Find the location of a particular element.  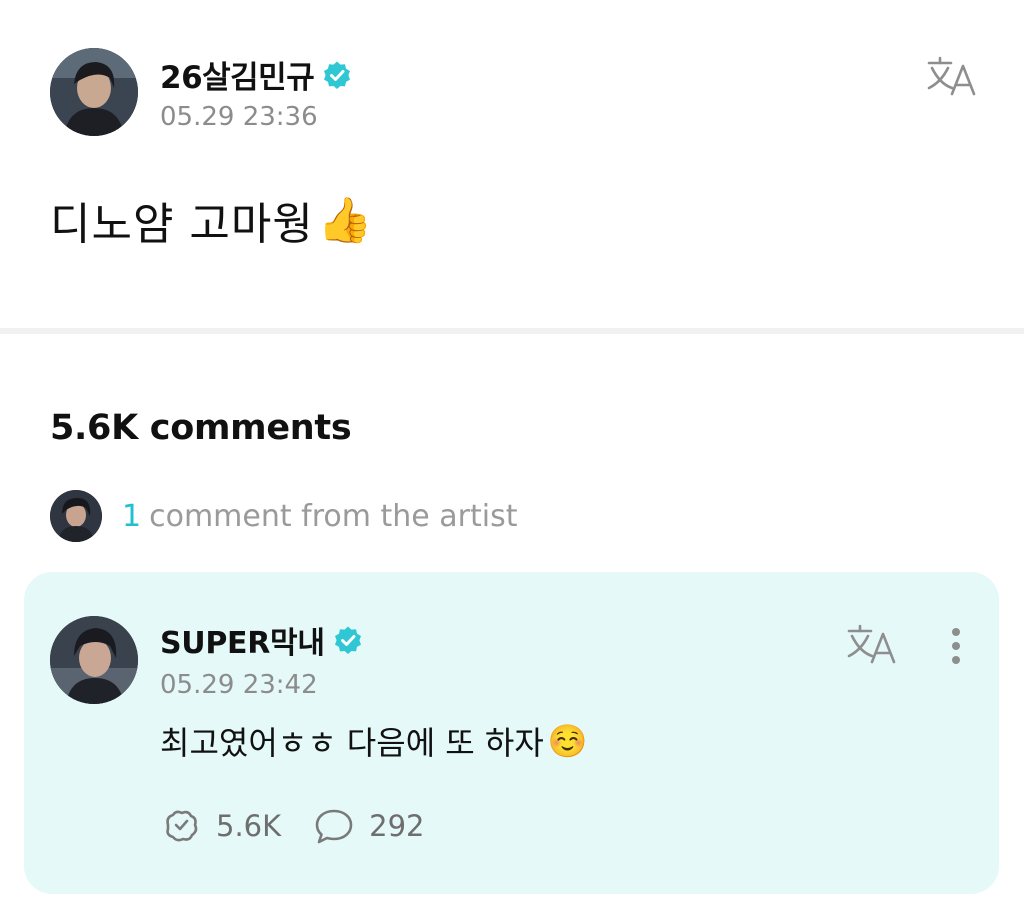

comments-count: 5.6K comments is located at coordinates (201, 428).